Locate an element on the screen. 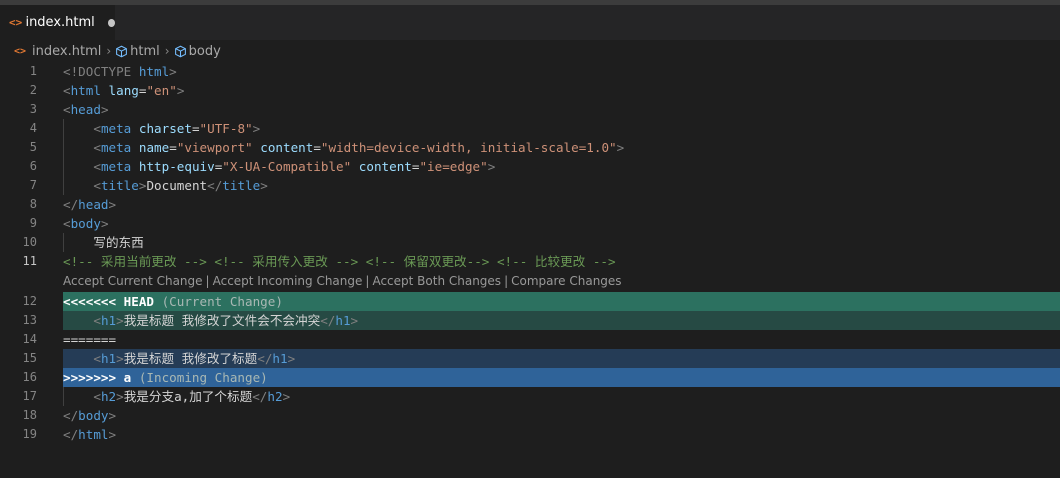 This screenshot has height=478, width=1060. code-line: 1 <!DOCTYPE html> is located at coordinates (530, 71).